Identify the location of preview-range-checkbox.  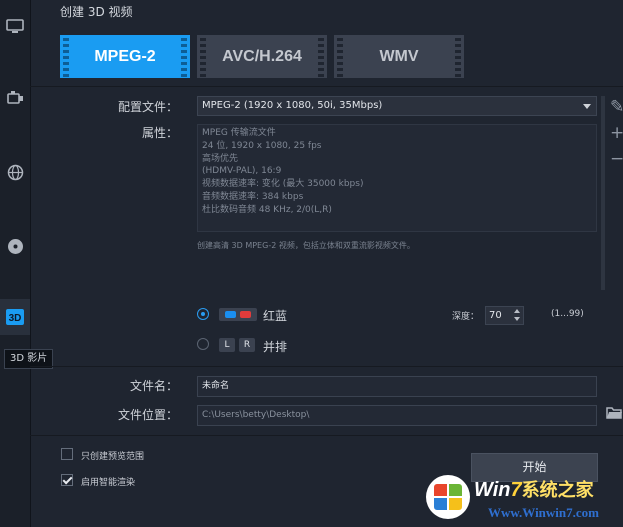
(67, 454).